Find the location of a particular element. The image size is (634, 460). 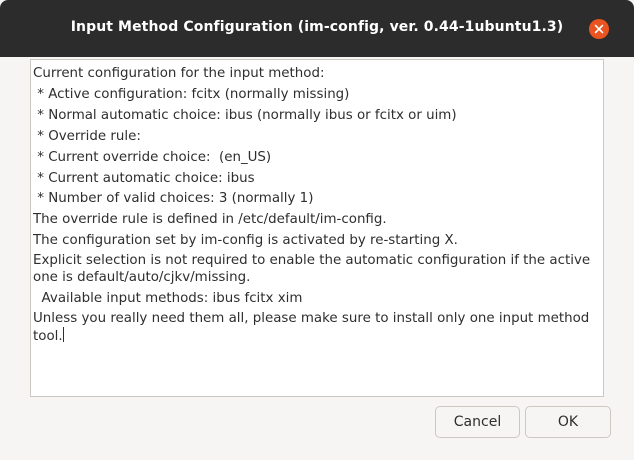

message-line: * Current automatic choice: ibus is located at coordinates (144, 178).